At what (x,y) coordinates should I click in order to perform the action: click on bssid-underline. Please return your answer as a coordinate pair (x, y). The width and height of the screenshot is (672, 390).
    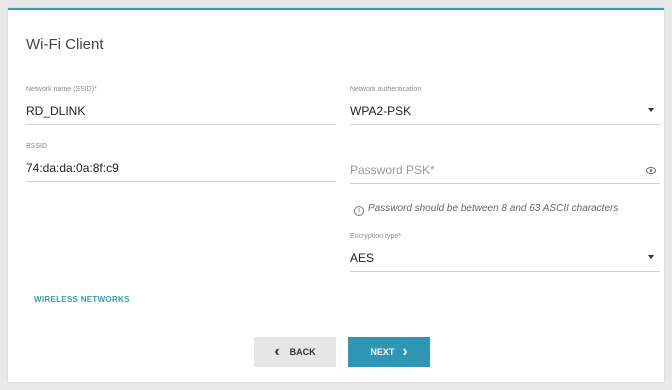
    Looking at the image, I should click on (181, 181).